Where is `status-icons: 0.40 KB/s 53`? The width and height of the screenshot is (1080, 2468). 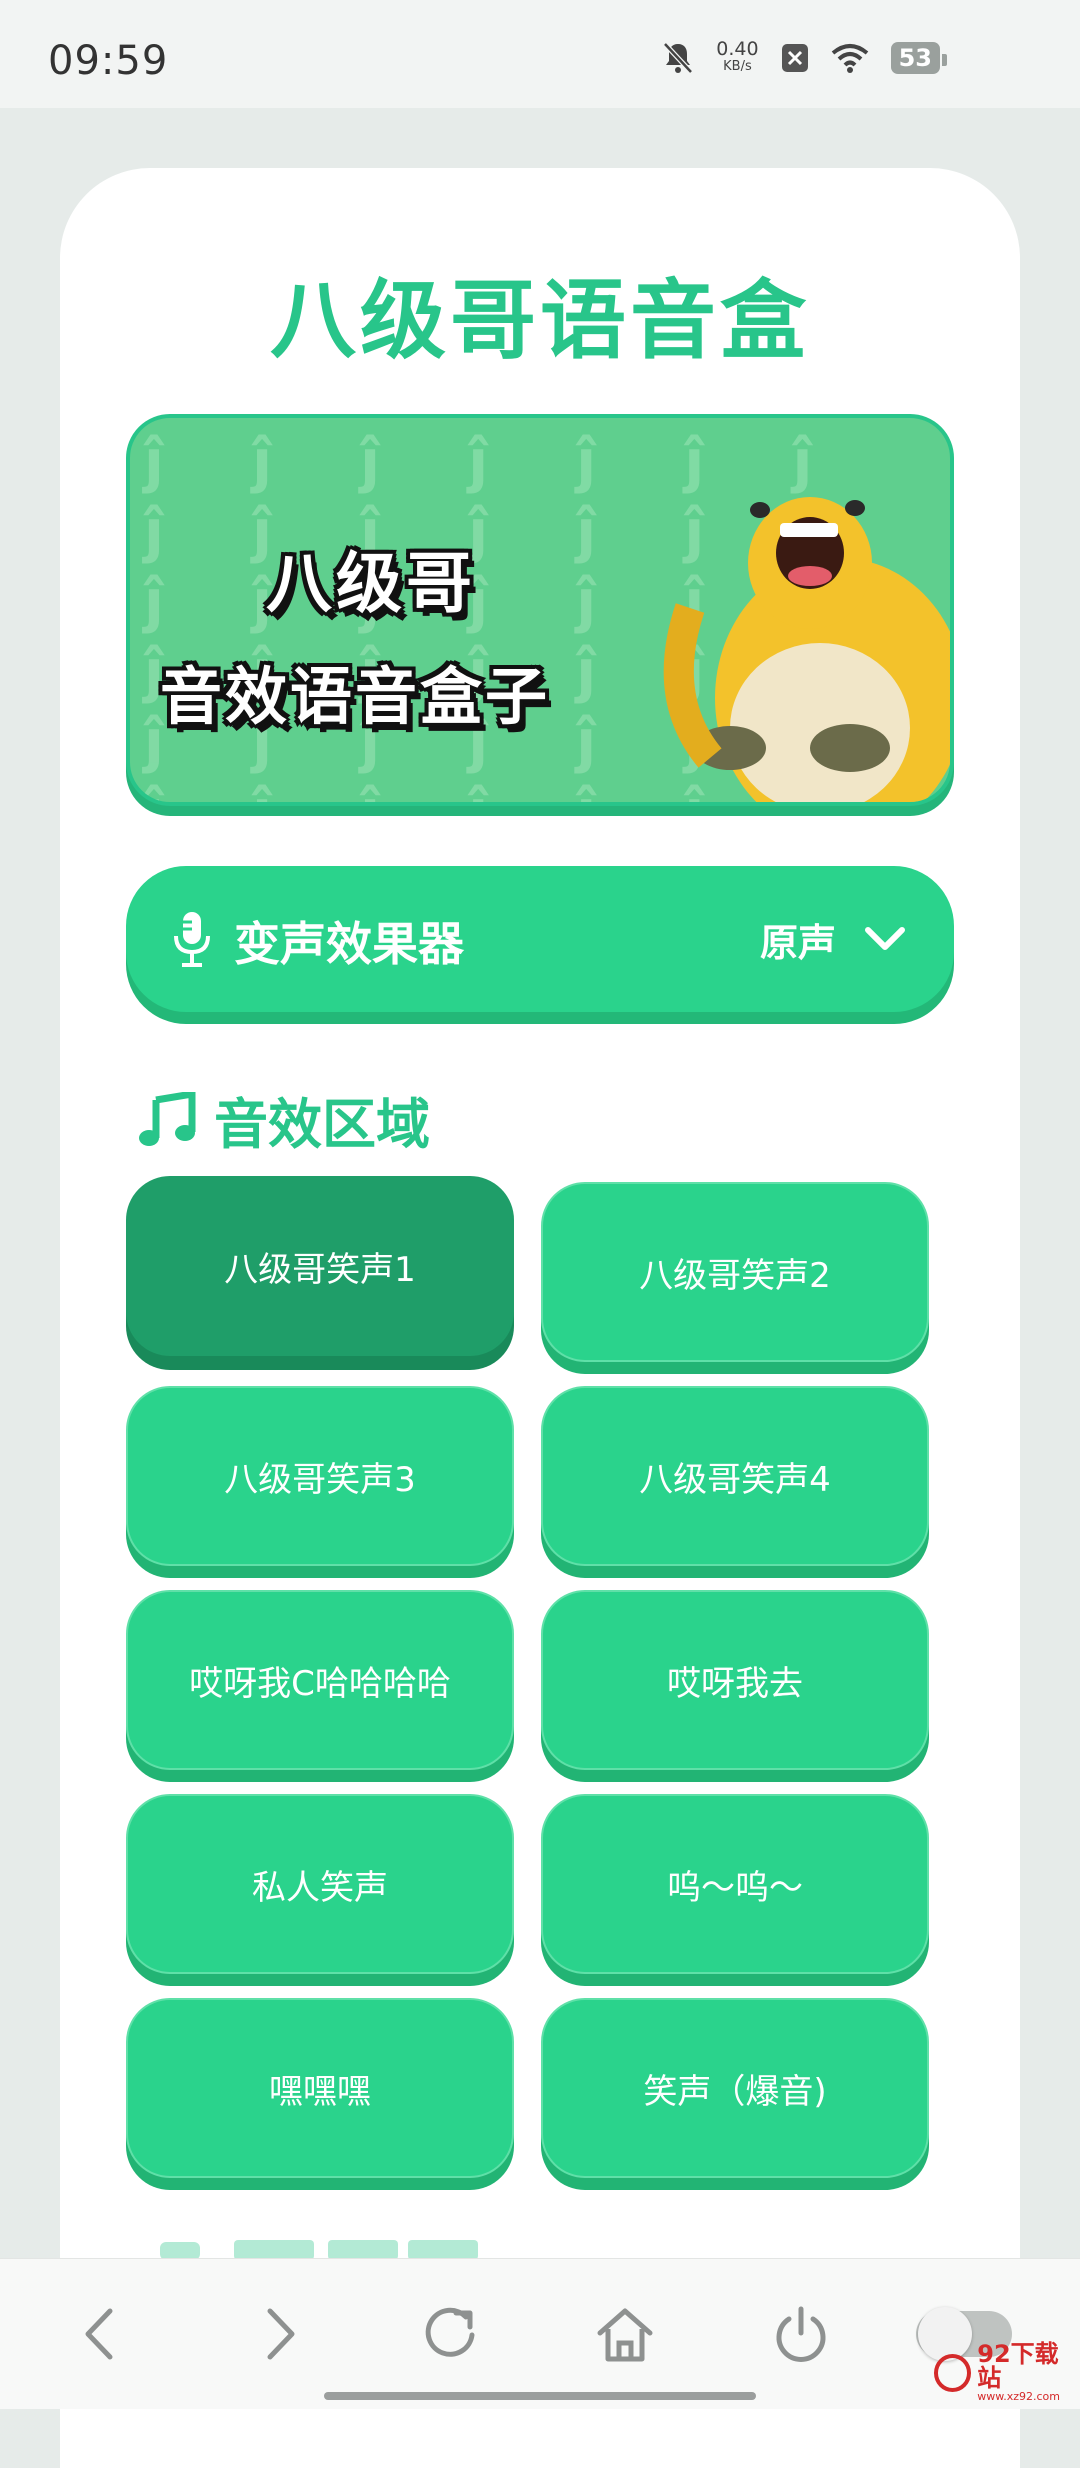
status-icons: 0.40 KB/s 53 is located at coordinates (805, 57).